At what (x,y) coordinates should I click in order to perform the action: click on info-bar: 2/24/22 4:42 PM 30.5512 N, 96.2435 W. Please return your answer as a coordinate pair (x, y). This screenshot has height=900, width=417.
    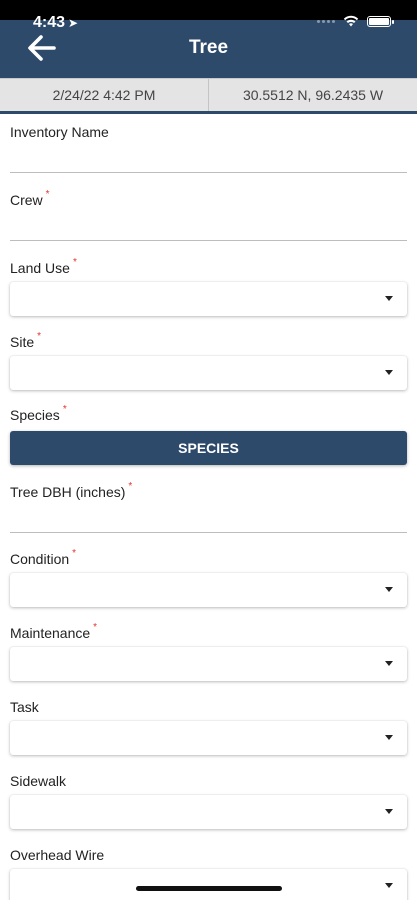
    Looking at the image, I should click on (208, 96).